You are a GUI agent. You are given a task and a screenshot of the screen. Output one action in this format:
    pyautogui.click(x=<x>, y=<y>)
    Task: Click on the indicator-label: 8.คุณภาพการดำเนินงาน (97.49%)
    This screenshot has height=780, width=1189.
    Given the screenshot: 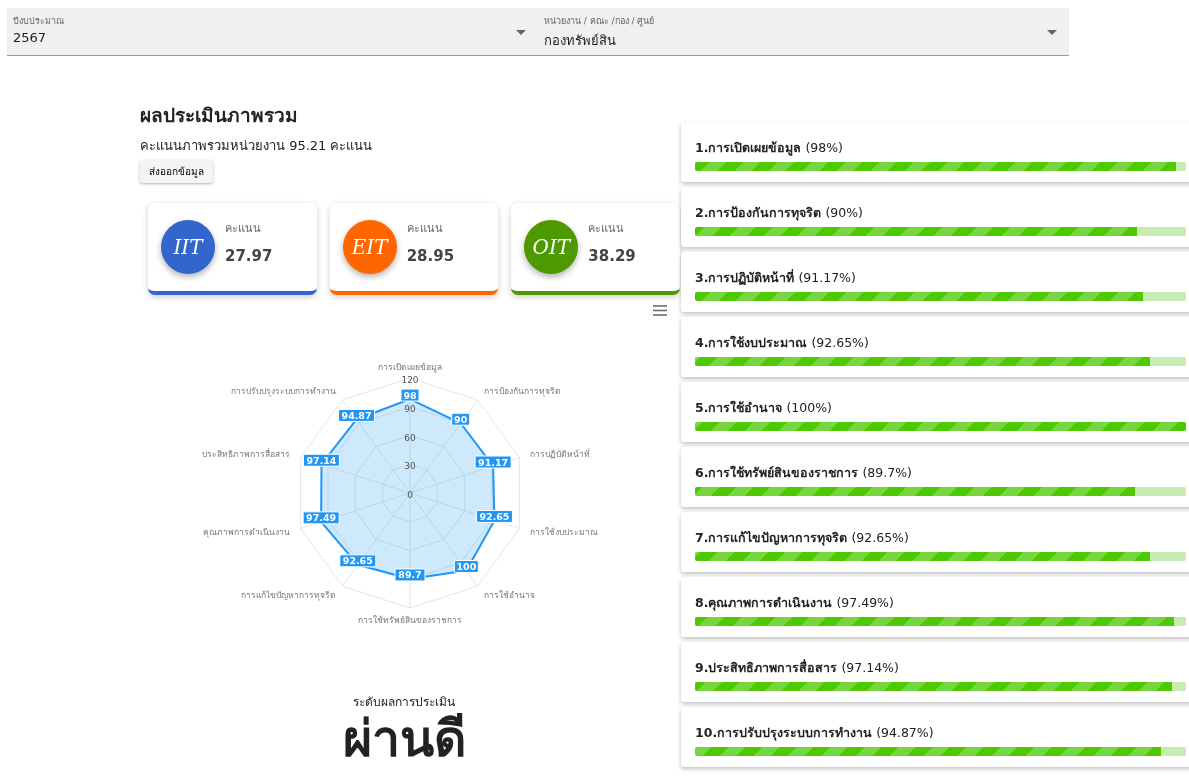 What is the action you would take?
    pyautogui.click(x=795, y=603)
    